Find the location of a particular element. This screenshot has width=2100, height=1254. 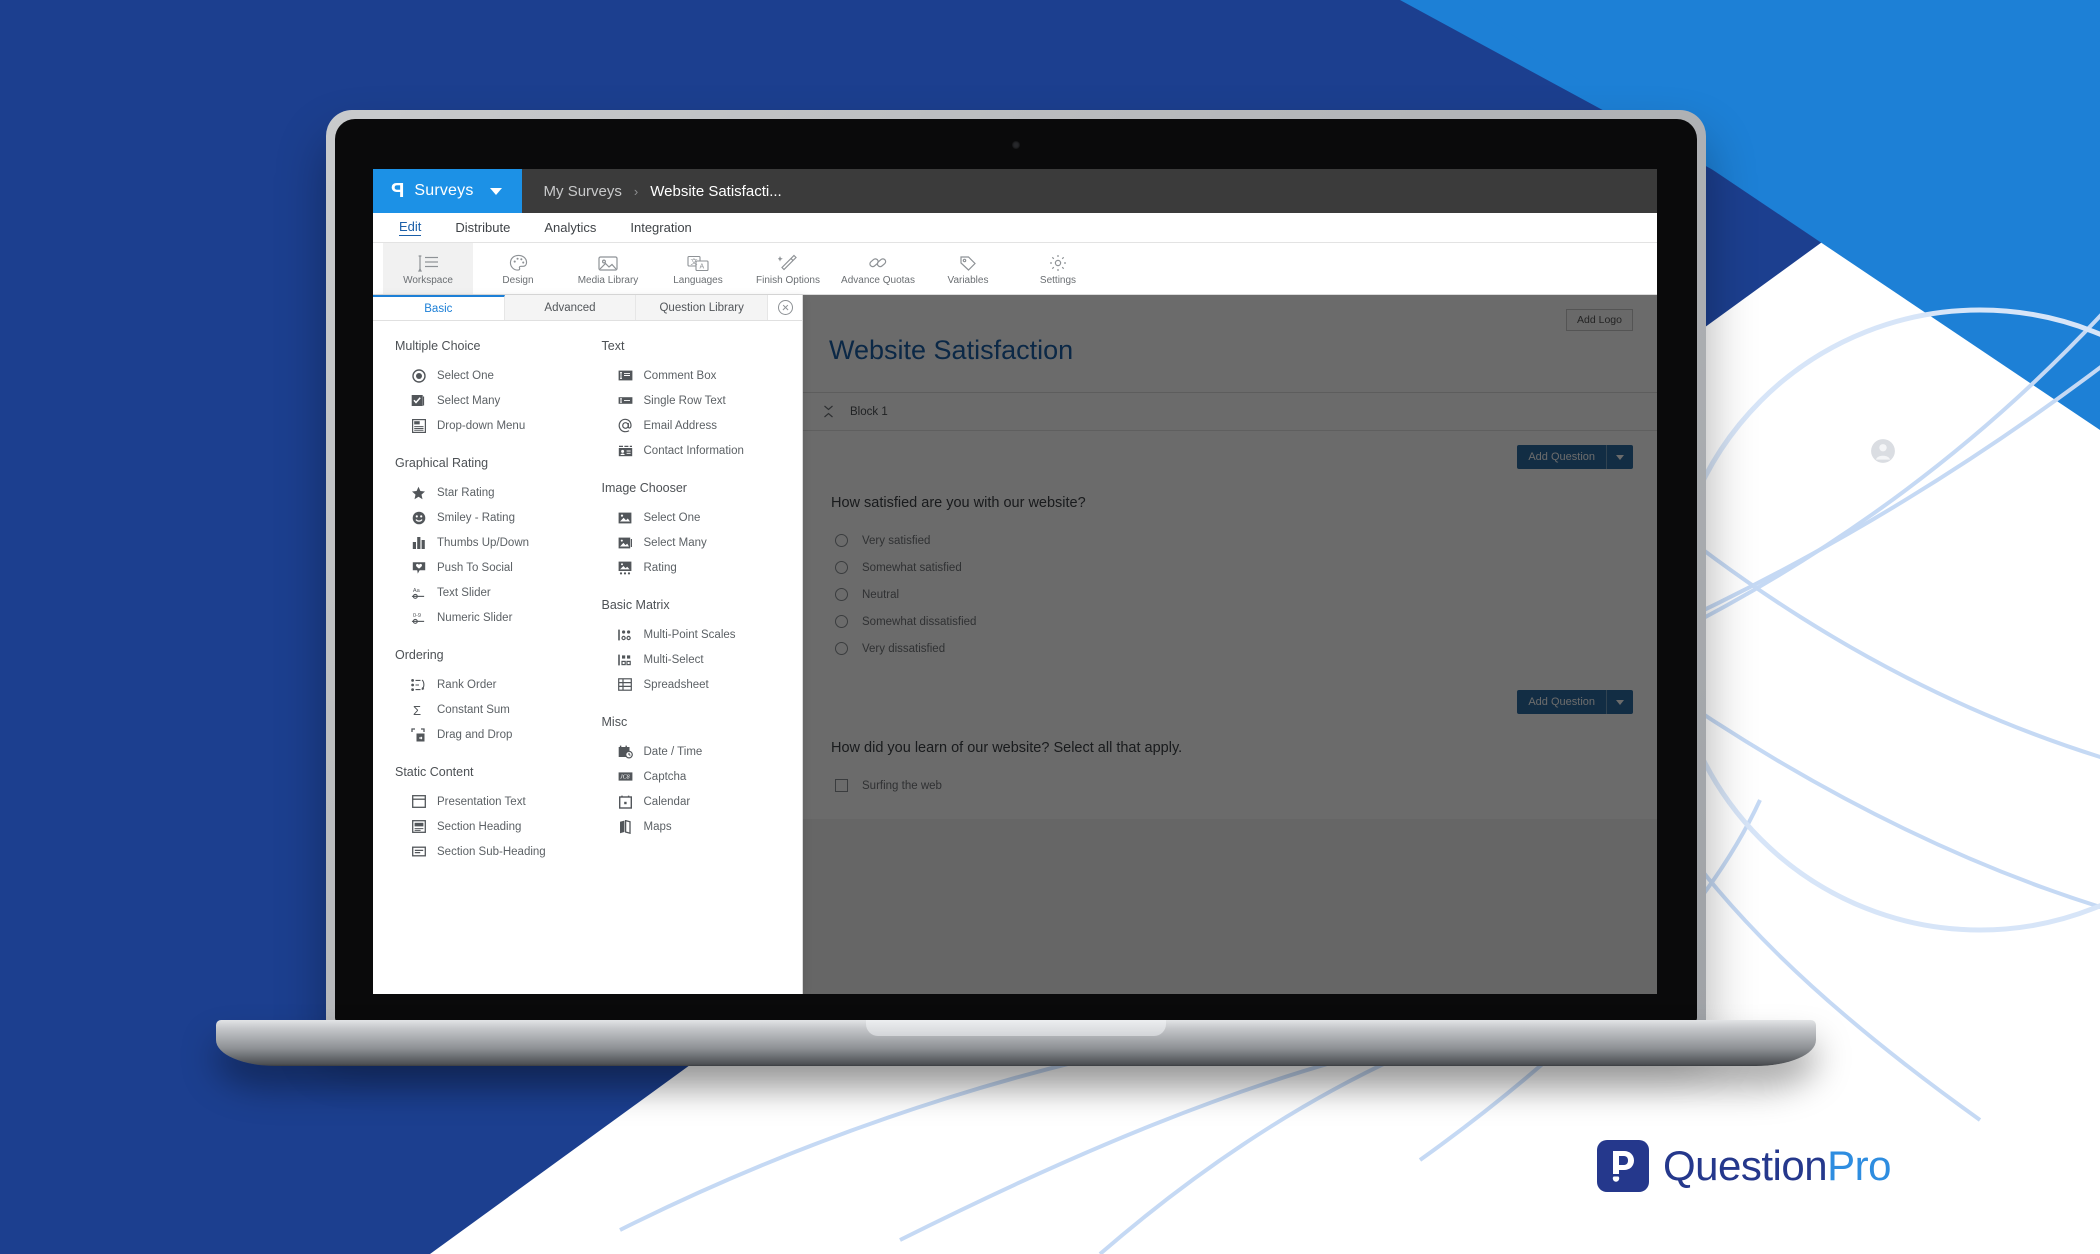

qtype-section-sub-heading: Section Sub-Heading is located at coordinates (491, 851).